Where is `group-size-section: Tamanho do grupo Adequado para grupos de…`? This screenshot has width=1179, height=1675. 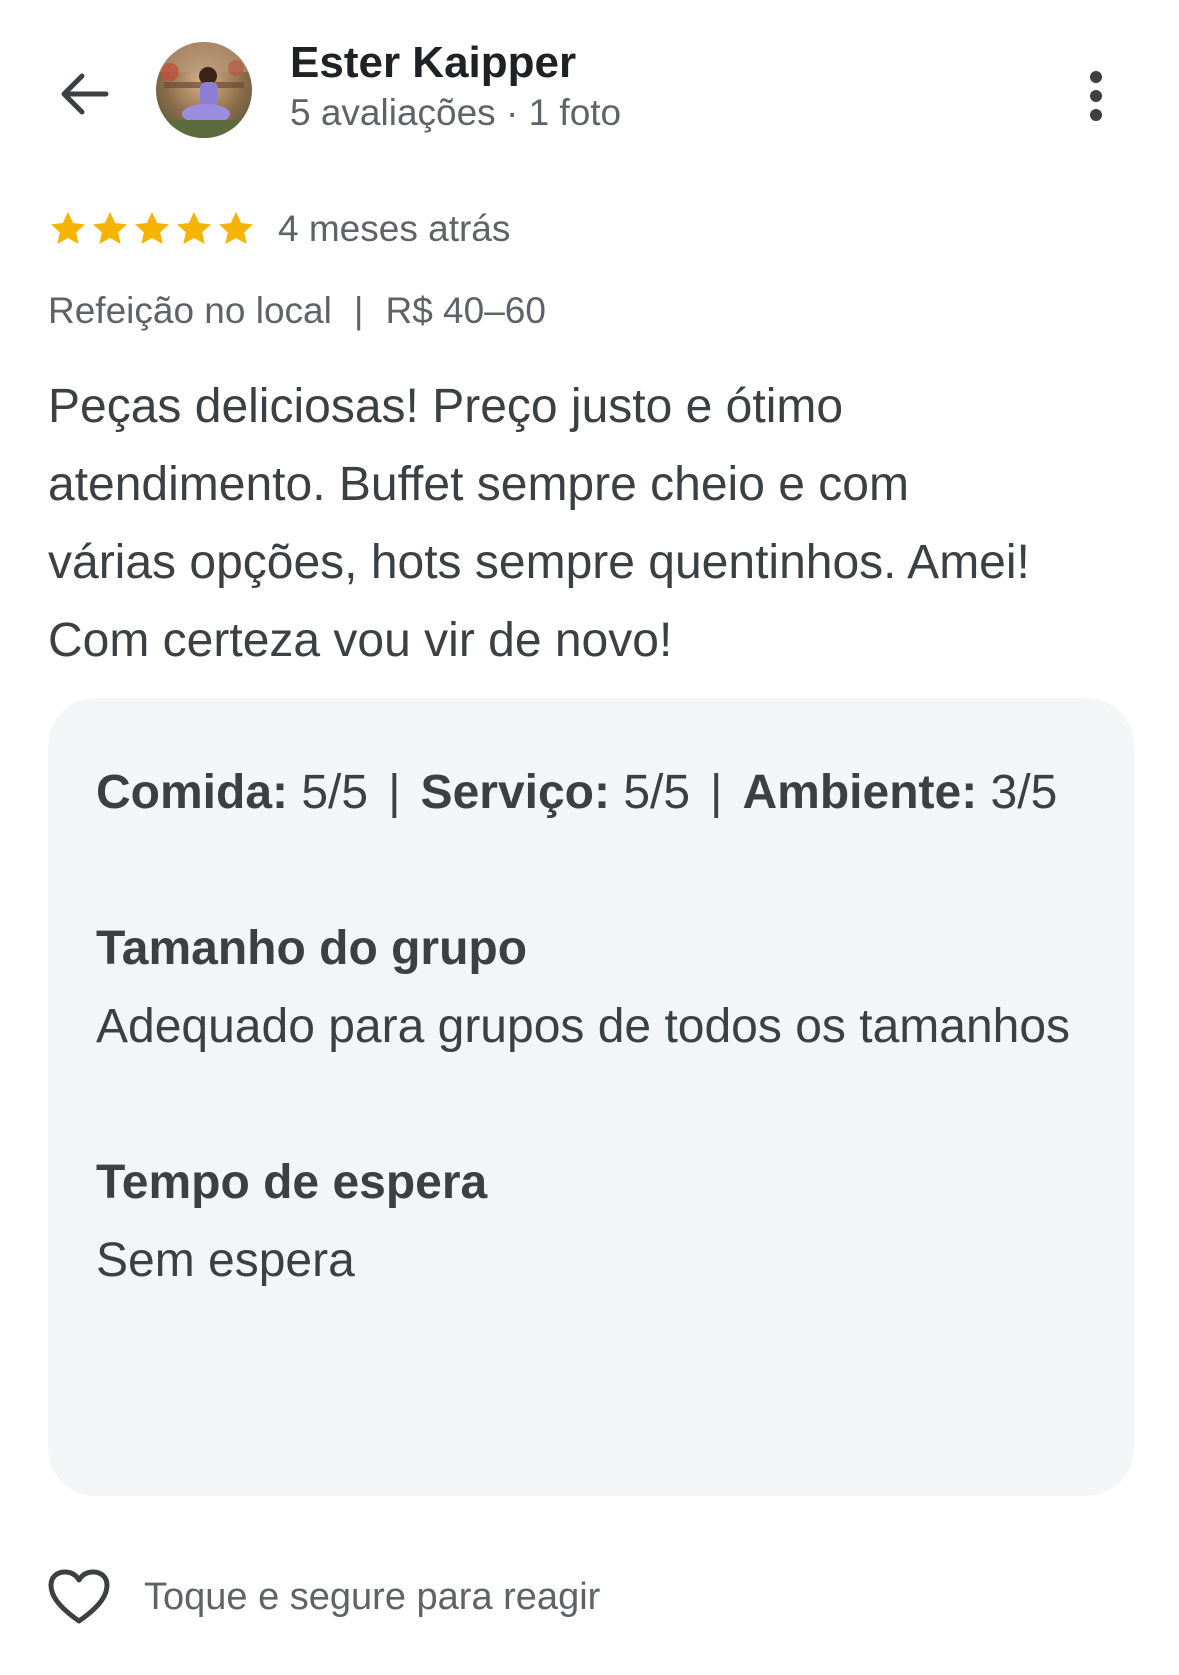 group-size-section: Tamanho do grupo Adequado para grupos de… is located at coordinates (596, 988).